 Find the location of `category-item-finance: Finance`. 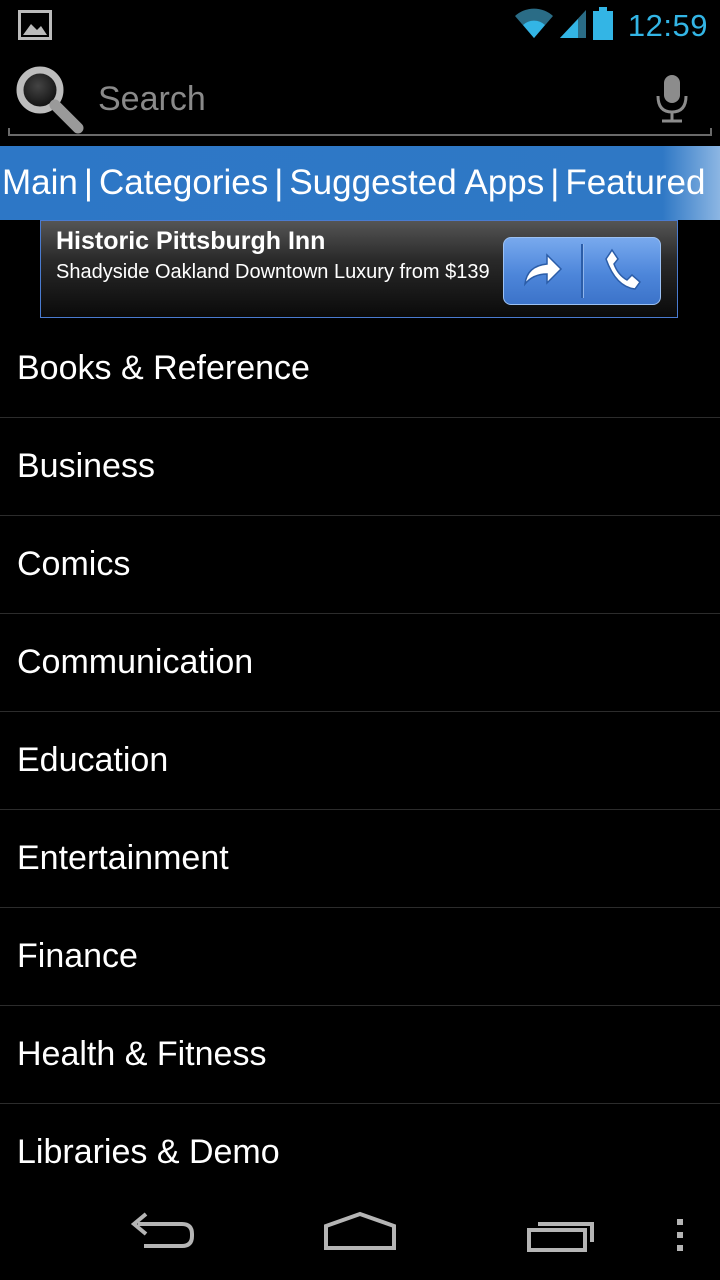

category-item-finance: Finance is located at coordinates (360, 957).